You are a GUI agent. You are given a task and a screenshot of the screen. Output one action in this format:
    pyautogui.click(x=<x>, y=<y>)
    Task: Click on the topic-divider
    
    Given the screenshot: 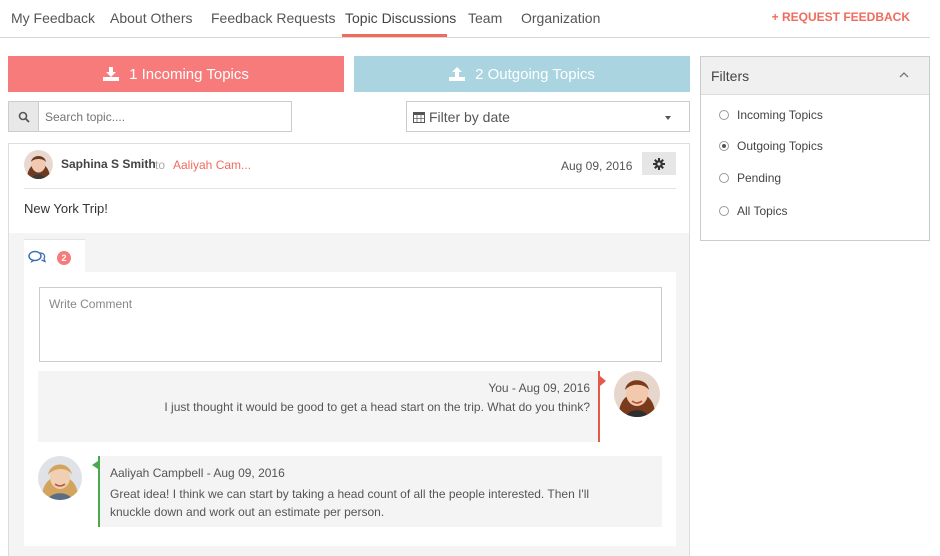 What is the action you would take?
    pyautogui.click(x=350, y=188)
    